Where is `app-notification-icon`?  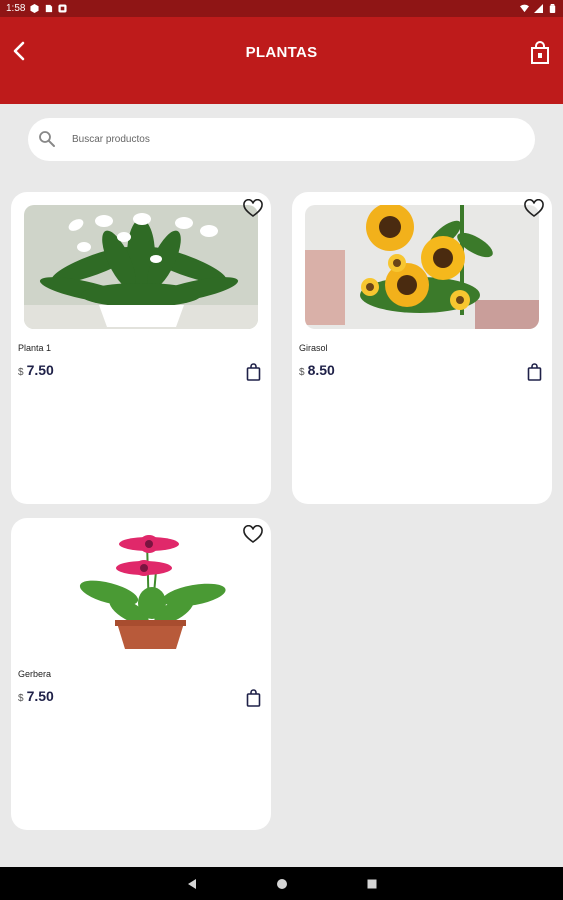
app-notification-icon is located at coordinates (63, 8).